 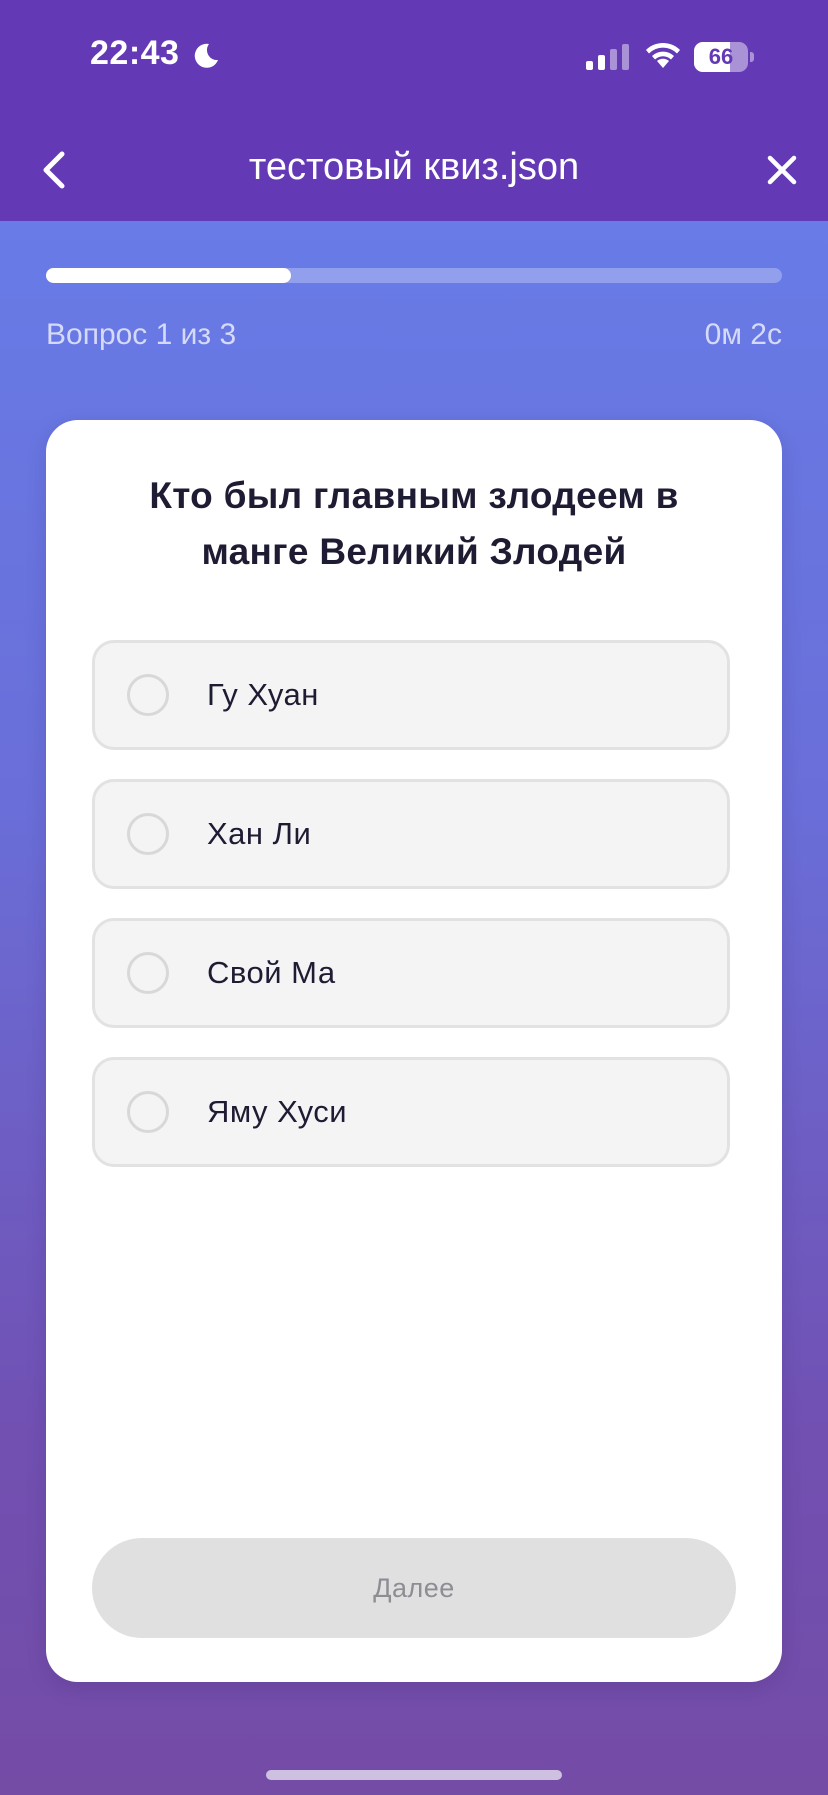 I want to click on answer-option-label: Гу Хуан, so click(x=263, y=694).